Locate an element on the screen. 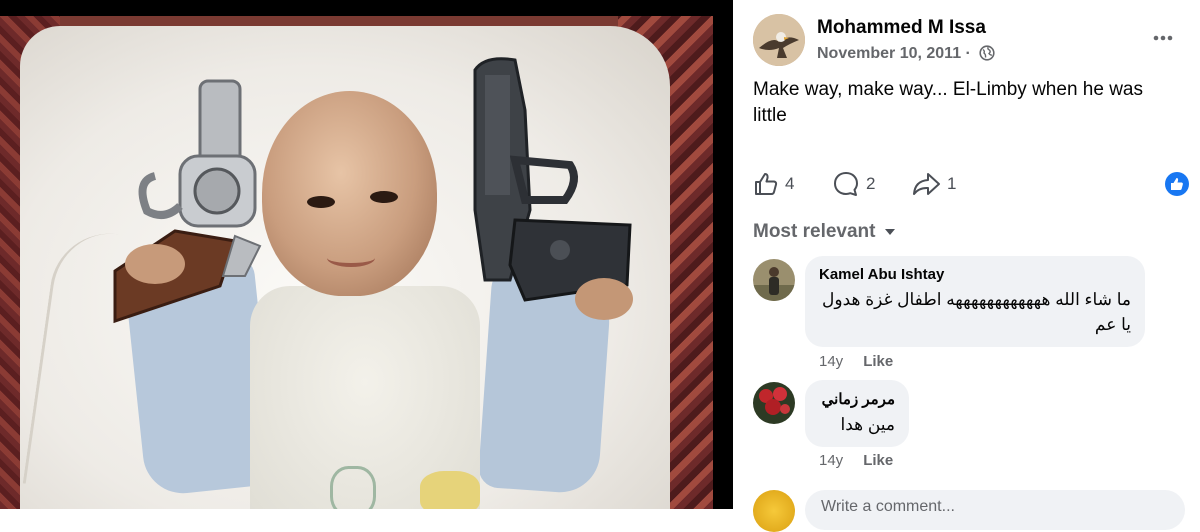 Image resolution: width=1200 pixels, height=532 pixels. revolver-image is located at coordinates (187, 201).